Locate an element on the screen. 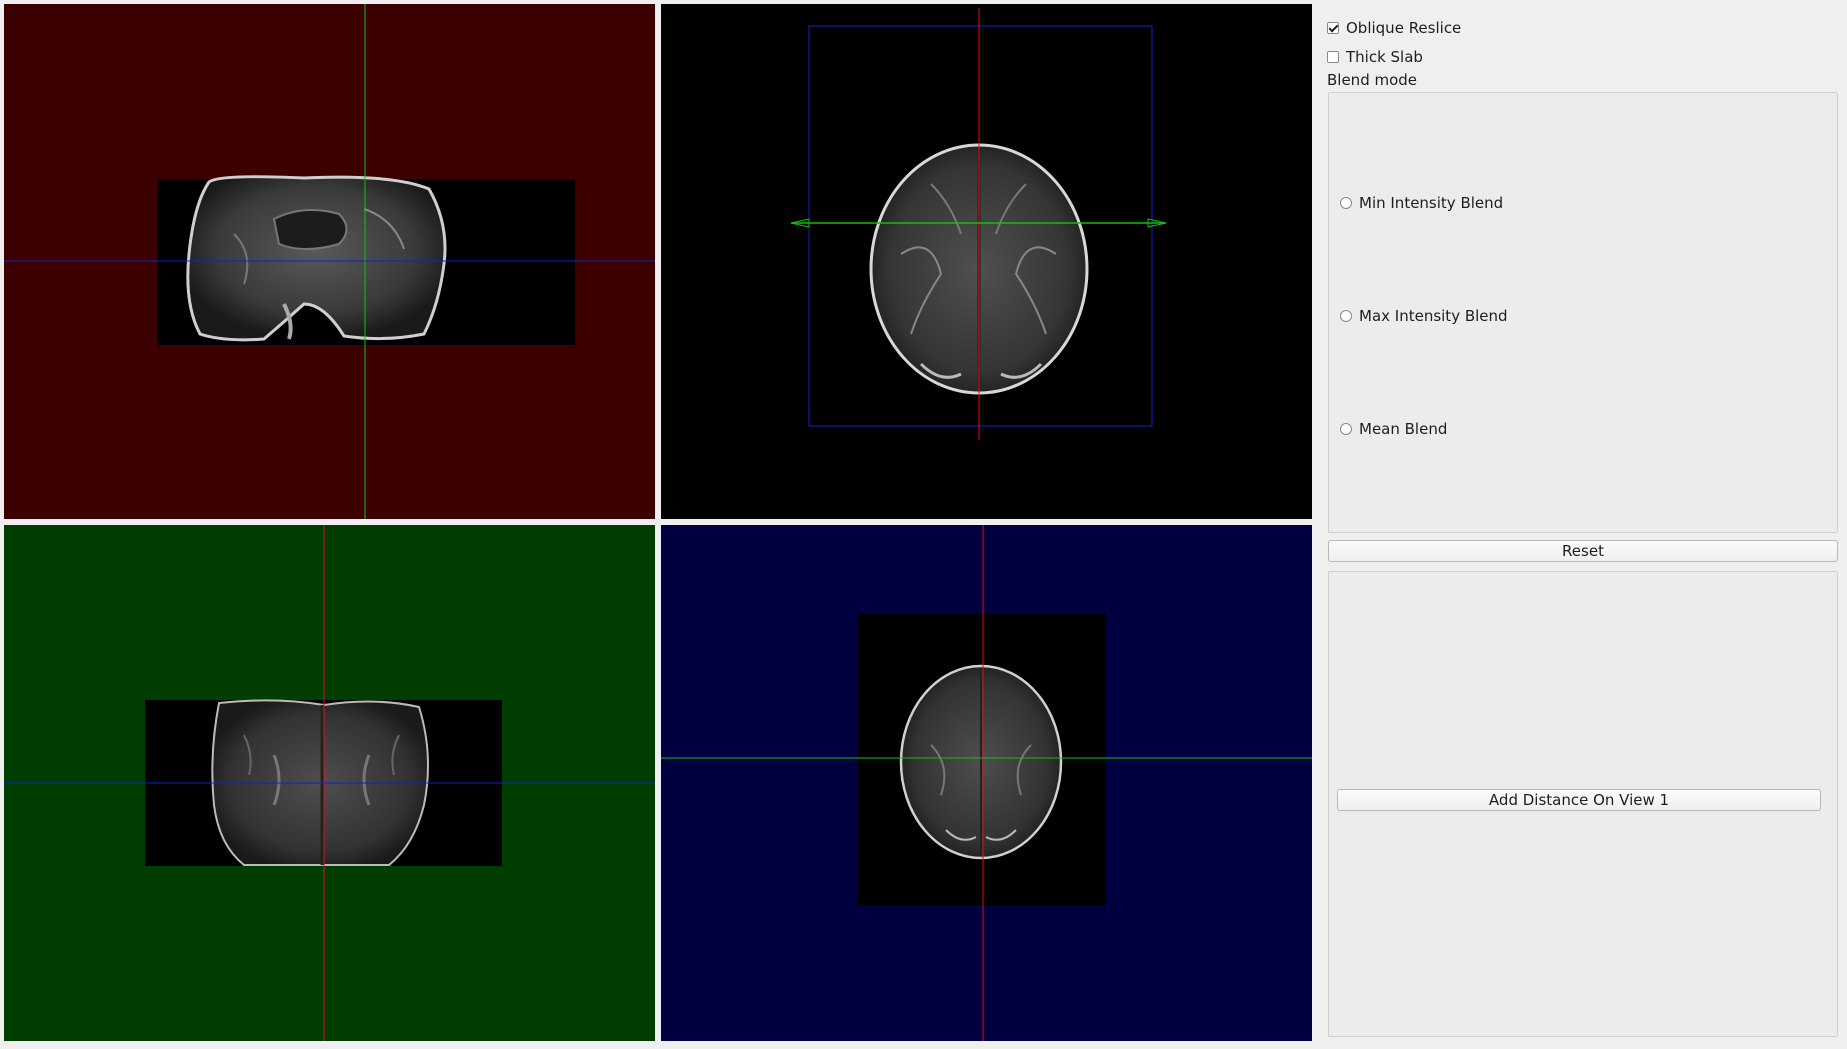 This screenshot has width=1847, height=1049. blend-mode-title: Blend mode is located at coordinates (1372, 80).